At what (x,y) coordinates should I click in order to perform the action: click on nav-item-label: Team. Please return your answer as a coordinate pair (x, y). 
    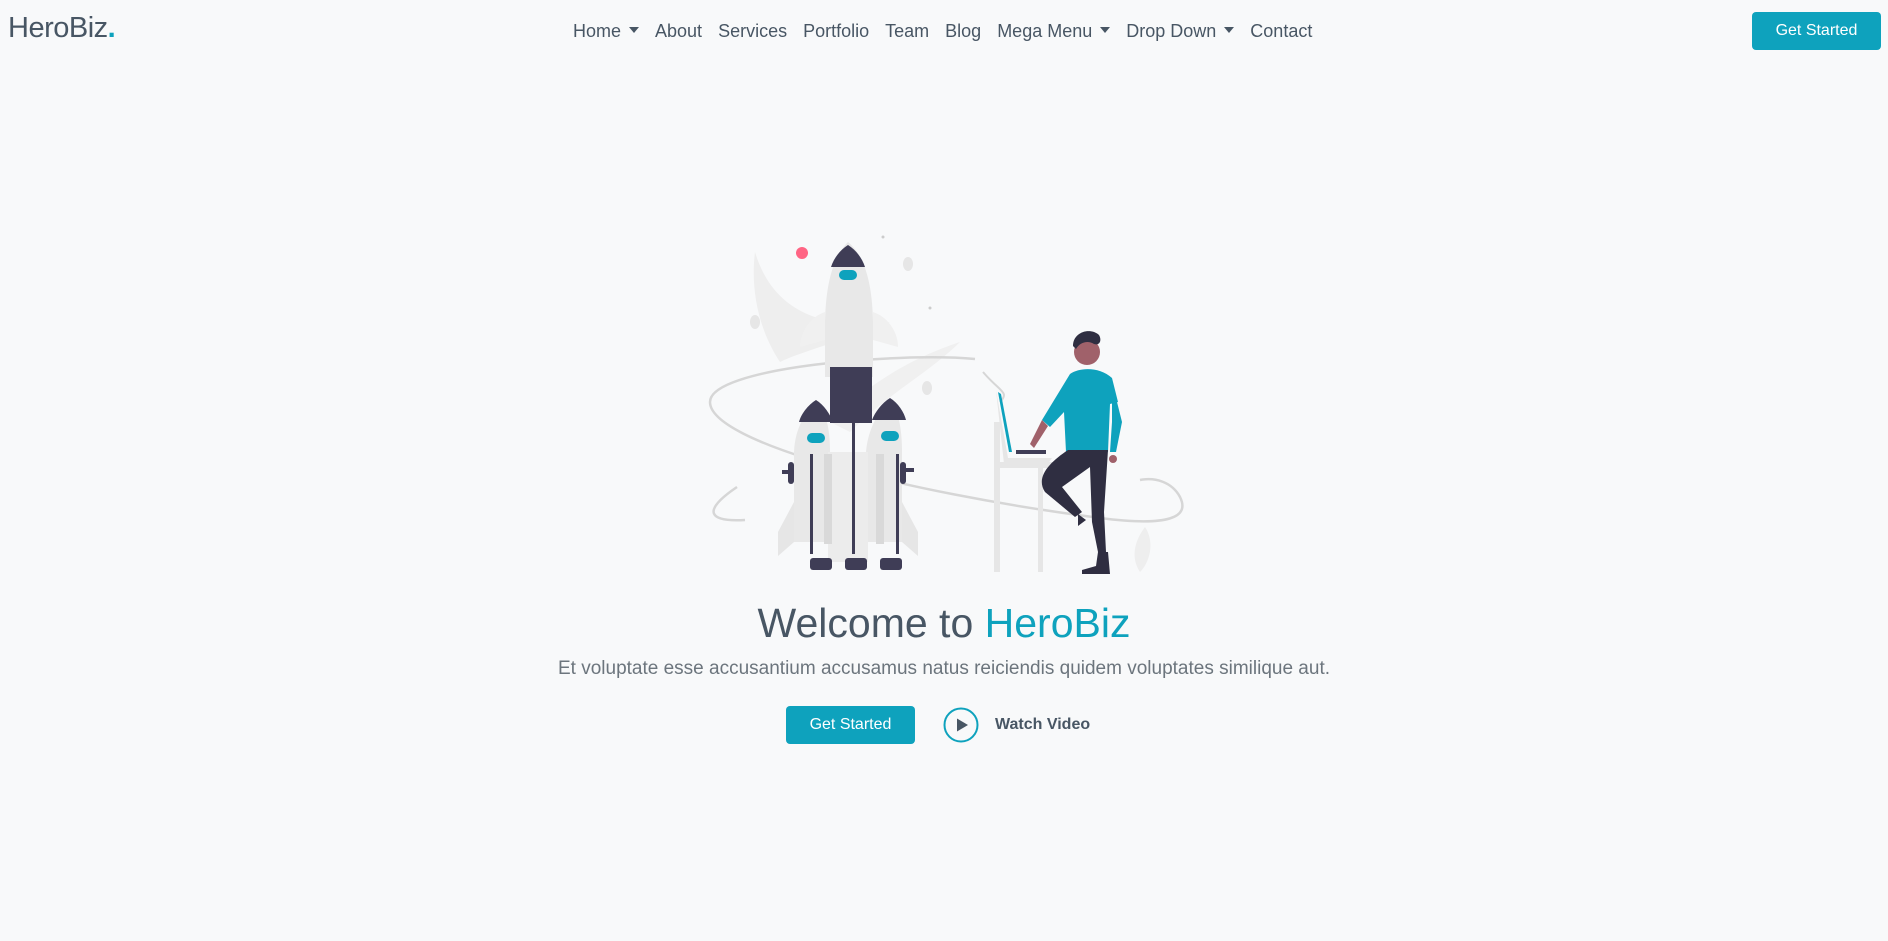
    Looking at the image, I should click on (907, 30).